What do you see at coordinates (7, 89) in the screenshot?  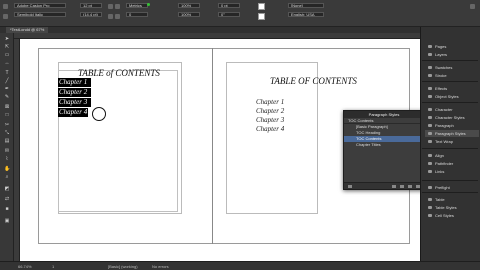 I see `pen-tool-icon: ✒` at bounding box center [7, 89].